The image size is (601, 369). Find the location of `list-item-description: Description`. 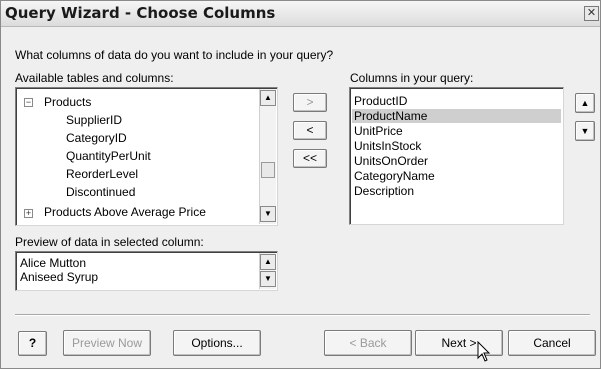

list-item-description: Description is located at coordinates (456, 191).